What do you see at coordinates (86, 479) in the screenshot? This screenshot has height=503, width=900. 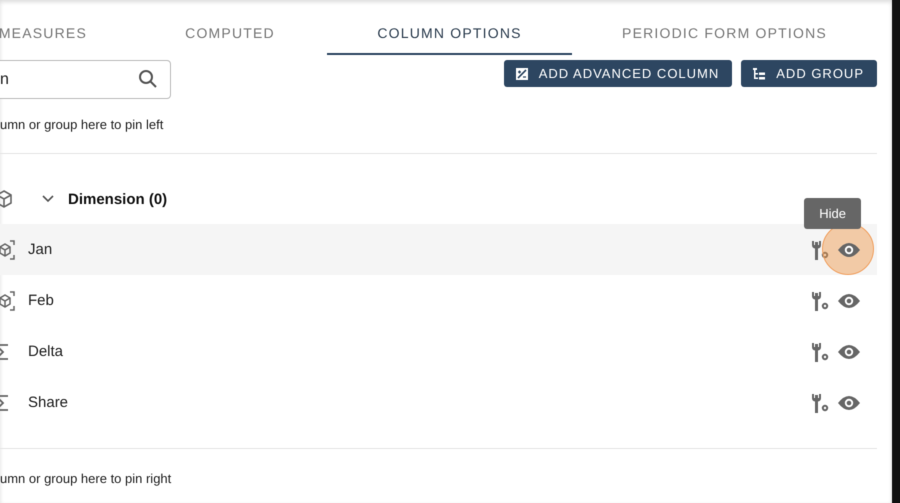 I see `pin-right-hint: umn or group here to pin right` at bounding box center [86, 479].